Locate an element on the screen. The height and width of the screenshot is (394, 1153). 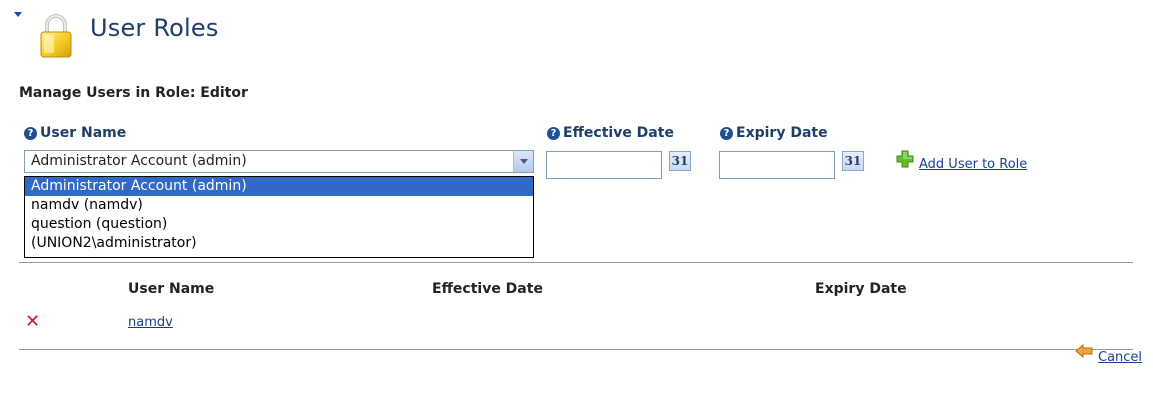
cancel-link: Cancel is located at coordinates (1120, 357).